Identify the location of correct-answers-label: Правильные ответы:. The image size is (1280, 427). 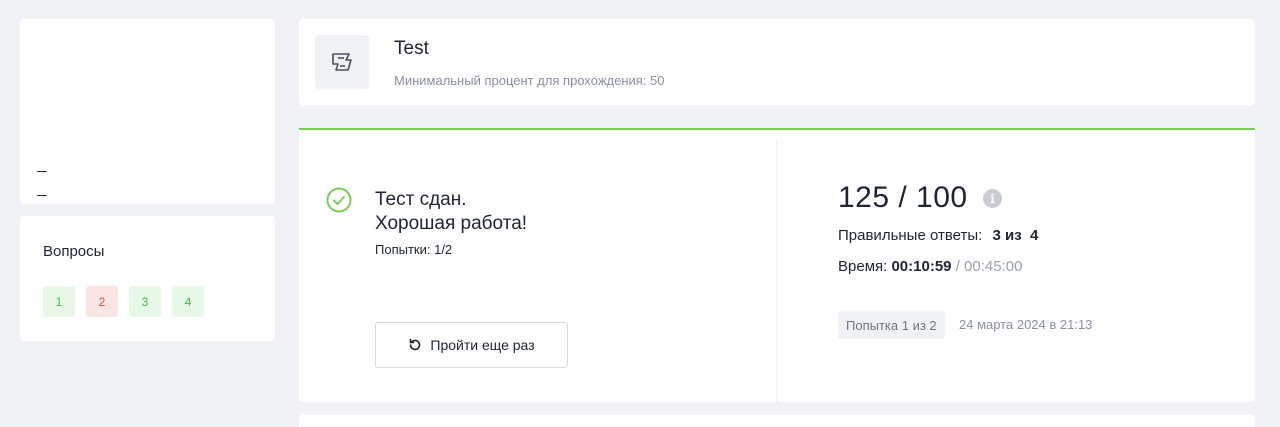
(910, 235).